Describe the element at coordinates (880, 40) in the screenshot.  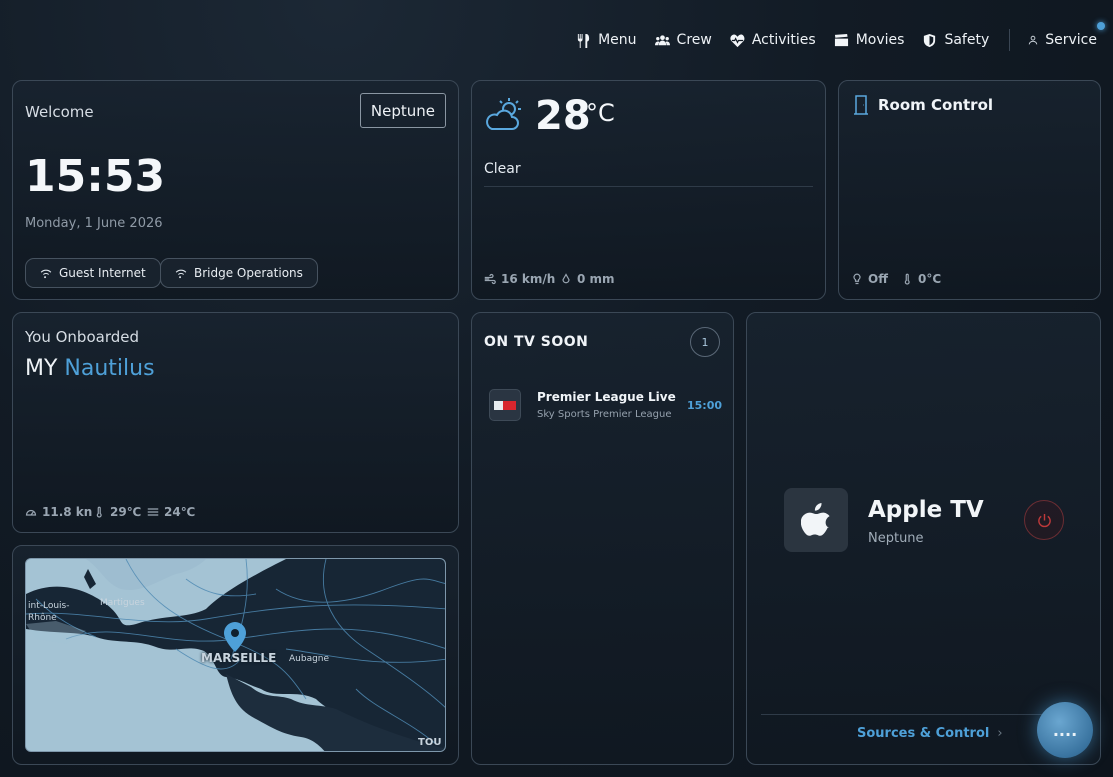
I see `nav-movies-label: Movies` at that location.